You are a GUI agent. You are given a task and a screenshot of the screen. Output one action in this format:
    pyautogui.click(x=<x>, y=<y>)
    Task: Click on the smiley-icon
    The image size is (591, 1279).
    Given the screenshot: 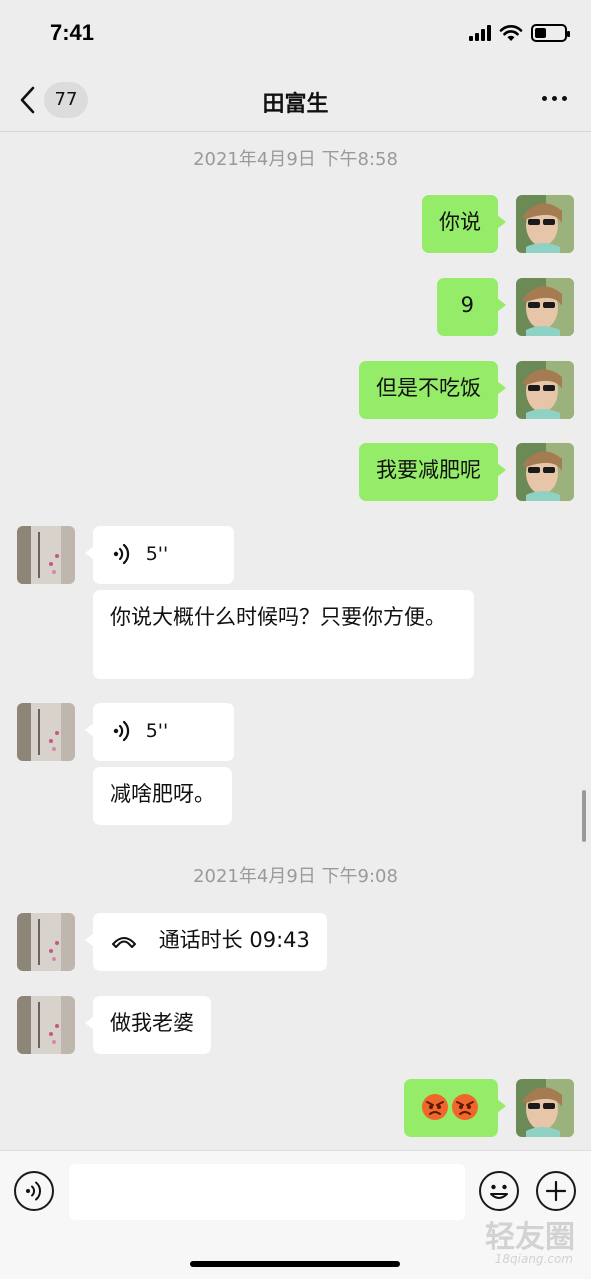 What is the action you would take?
    pyautogui.click(x=499, y=1191)
    